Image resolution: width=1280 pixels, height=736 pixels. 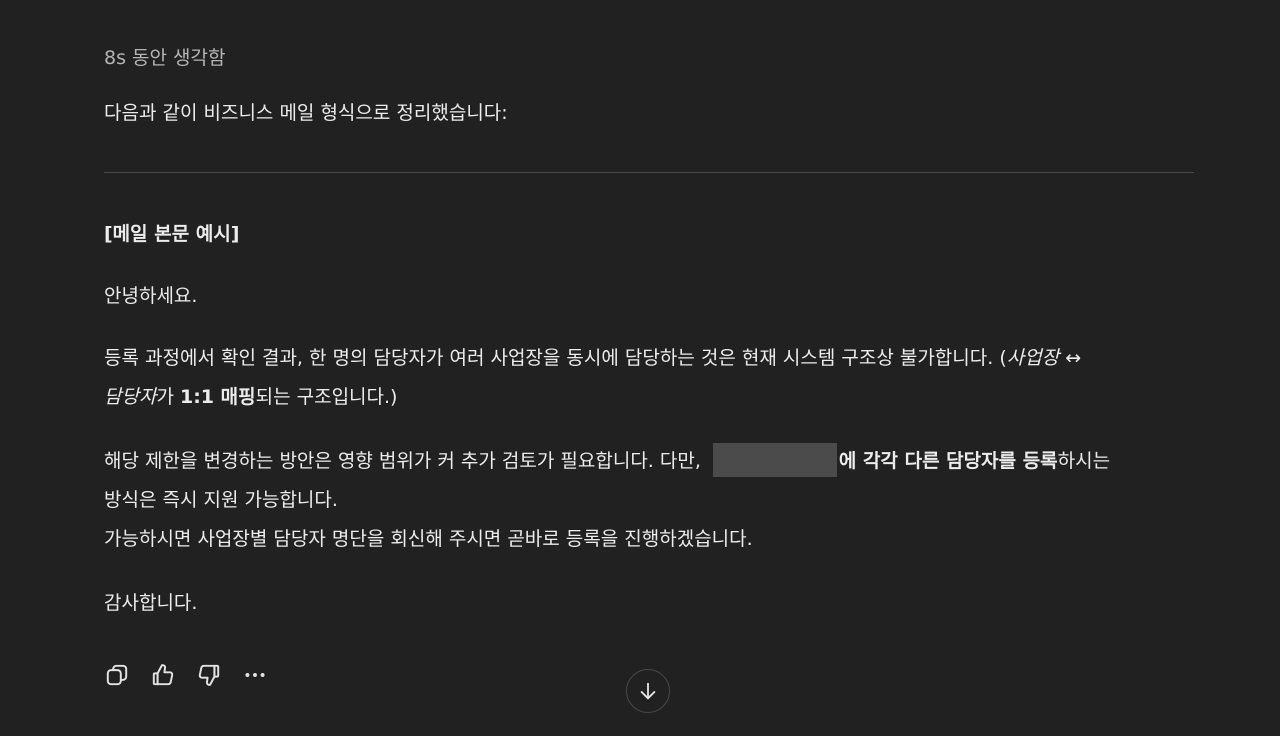 I want to click on copy-icon, so click(x=117, y=675).